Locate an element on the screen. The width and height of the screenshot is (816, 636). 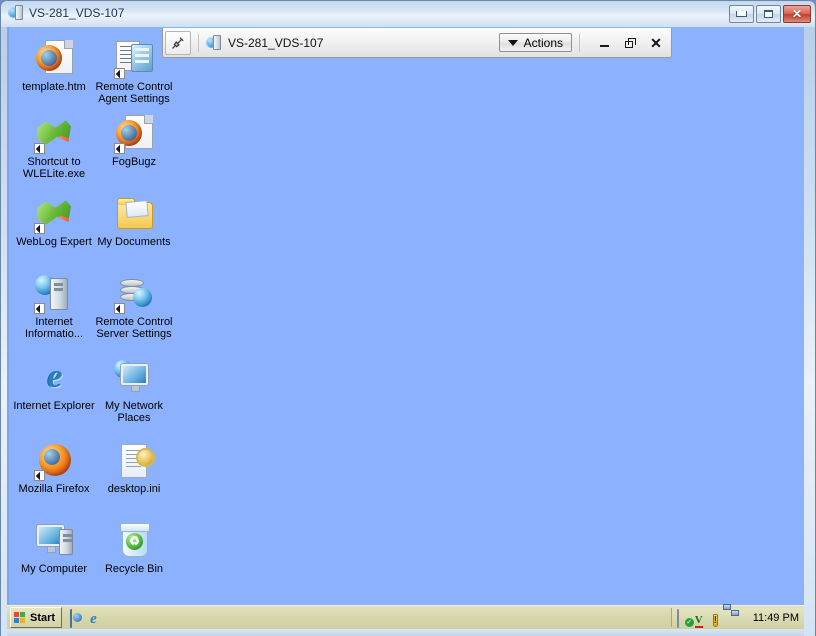
window-title-group: VS-281_VDS-107 is located at coordinates (66, 12).